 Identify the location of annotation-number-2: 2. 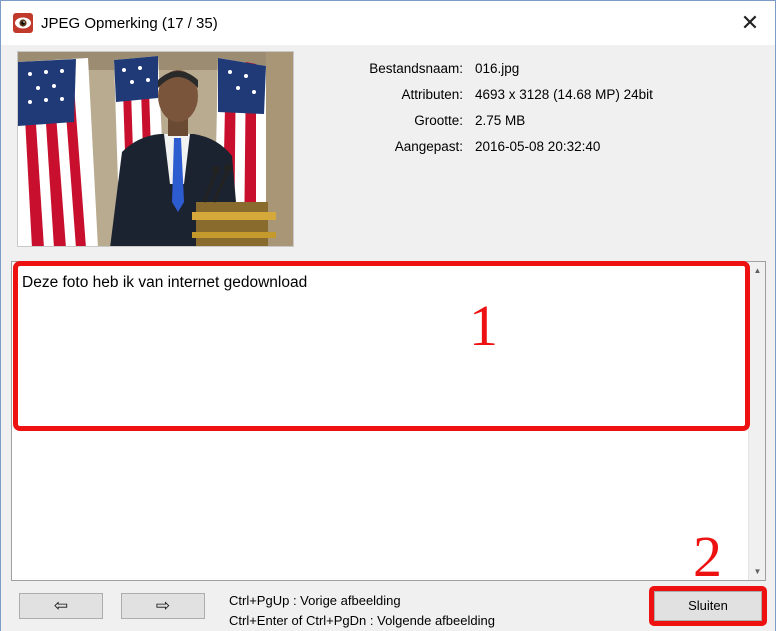
(707, 556).